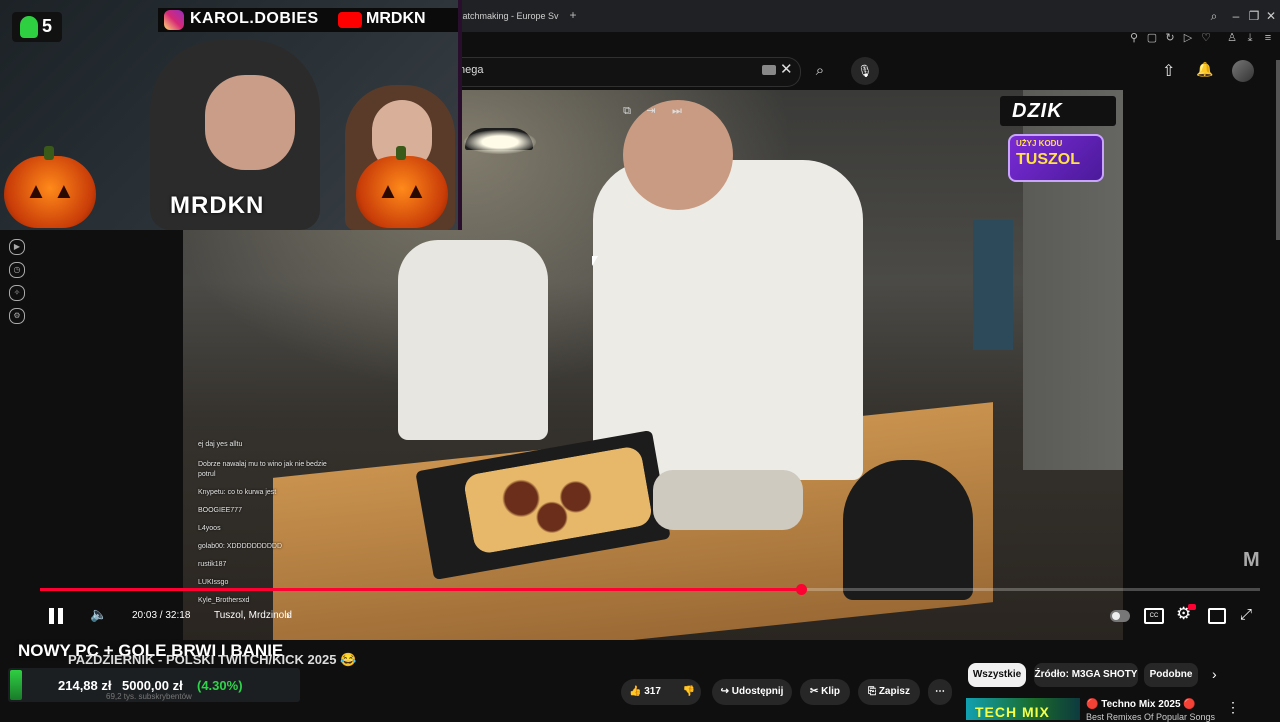  Describe the element at coordinates (17, 270) in the screenshot. I see `history-icon: ◷` at that location.